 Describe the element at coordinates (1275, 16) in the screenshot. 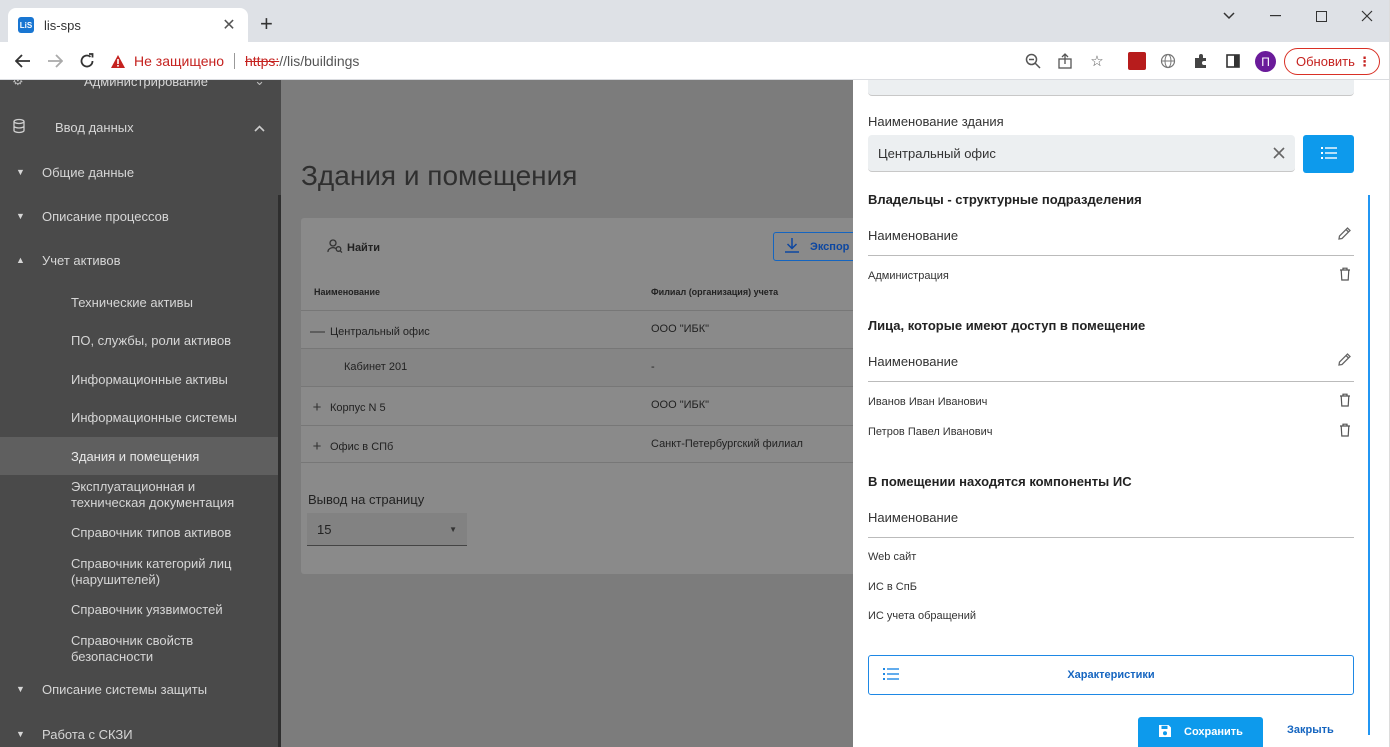

I see `minimize-button` at that location.